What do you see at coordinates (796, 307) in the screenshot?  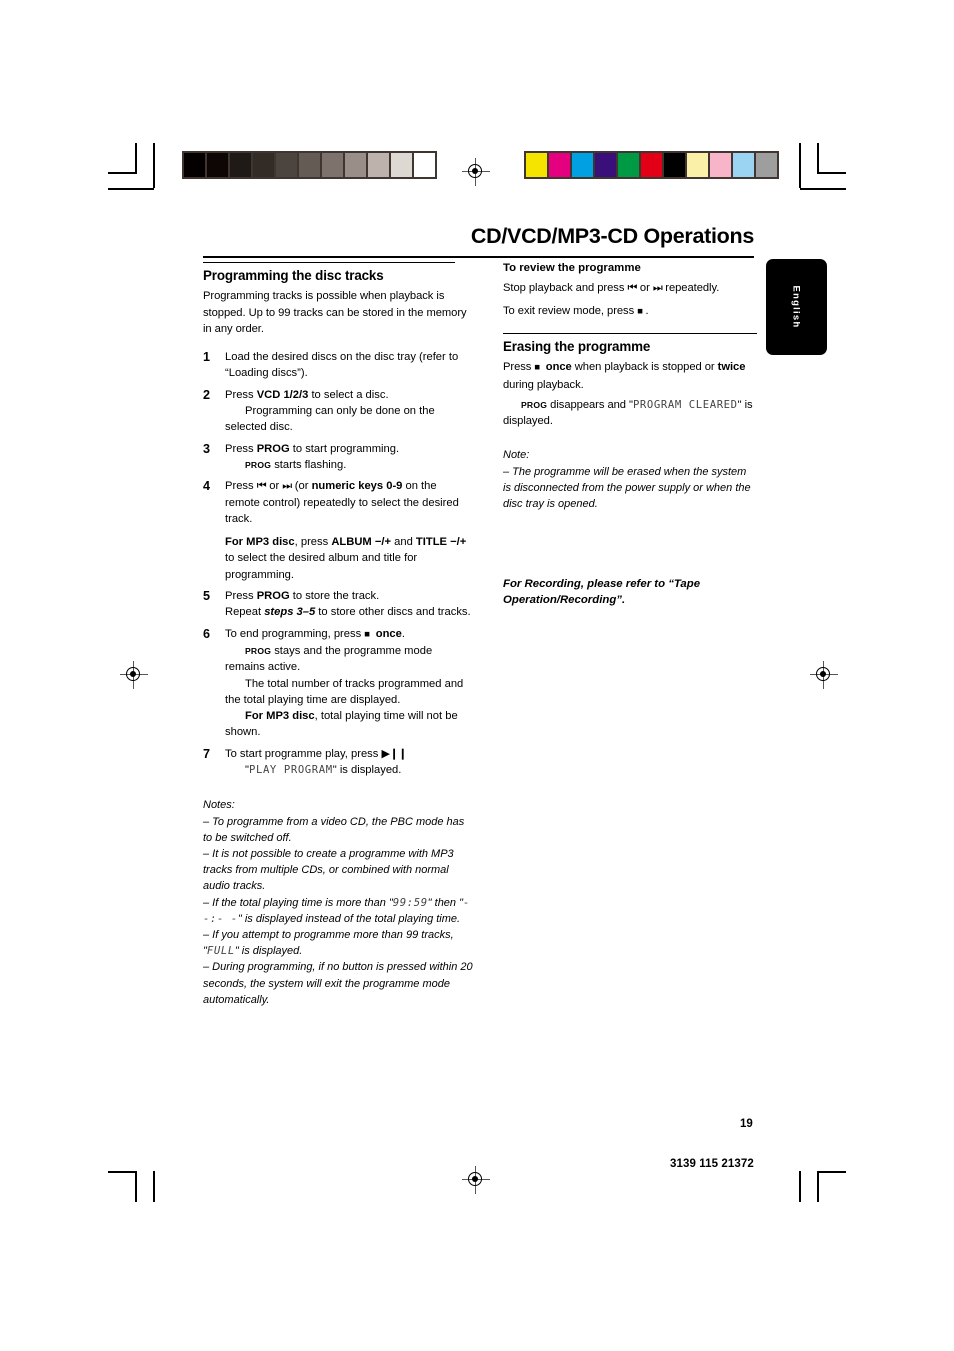 I see `language-tab: English` at bounding box center [796, 307].